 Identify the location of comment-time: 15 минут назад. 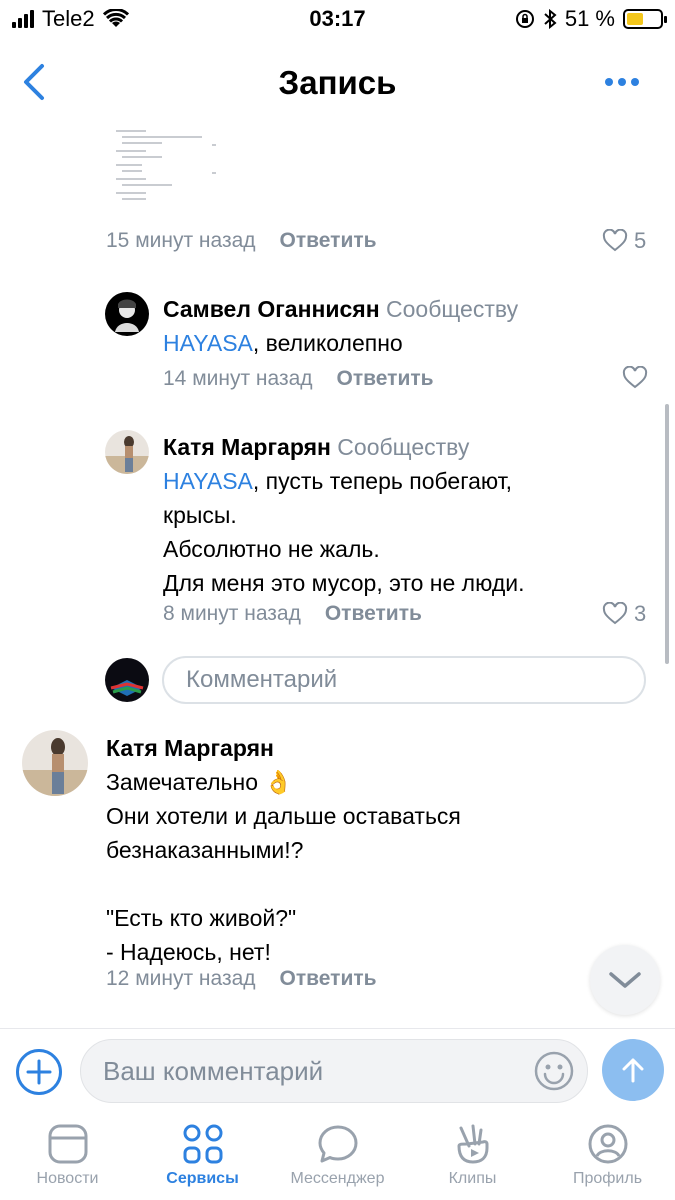
(181, 240).